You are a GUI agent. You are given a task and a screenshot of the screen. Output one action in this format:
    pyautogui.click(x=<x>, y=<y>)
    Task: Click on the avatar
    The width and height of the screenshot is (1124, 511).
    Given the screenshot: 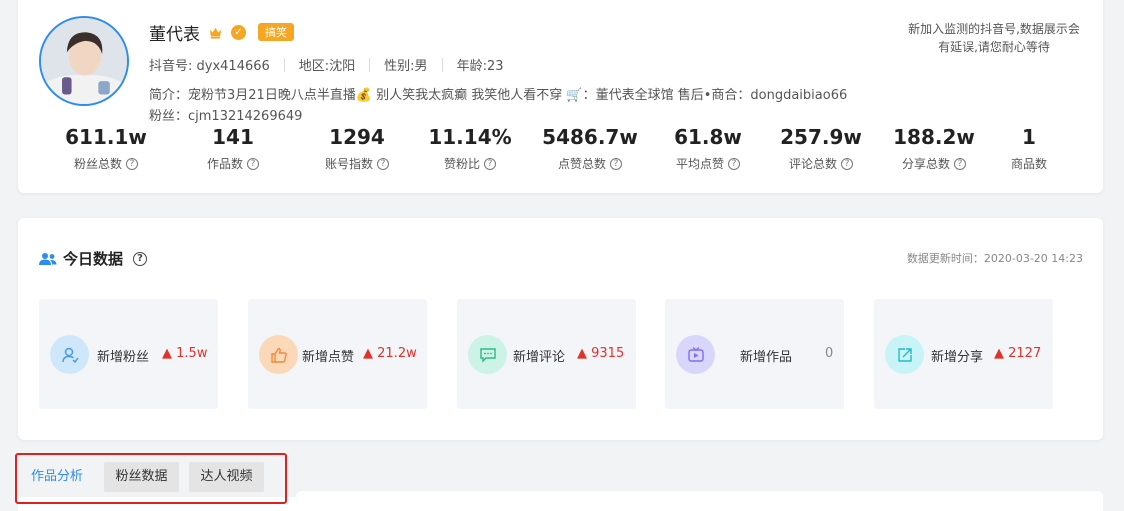 What is the action you would take?
    pyautogui.click(x=84, y=61)
    